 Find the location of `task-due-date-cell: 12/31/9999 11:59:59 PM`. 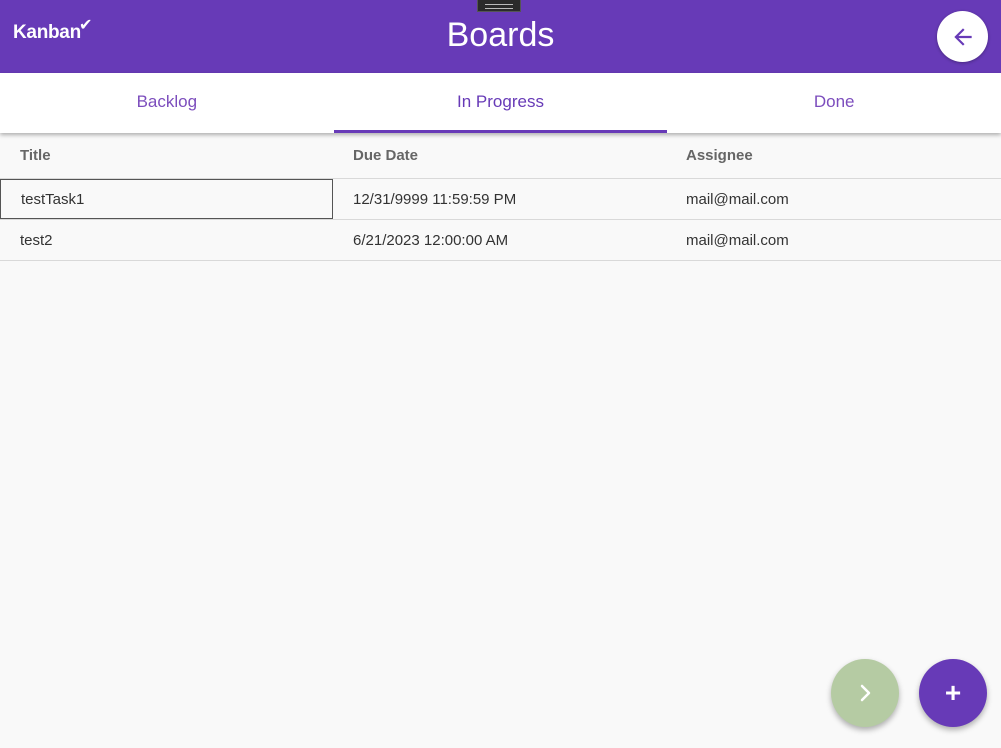

task-due-date-cell: 12/31/9999 11:59:59 PM is located at coordinates (499, 199).